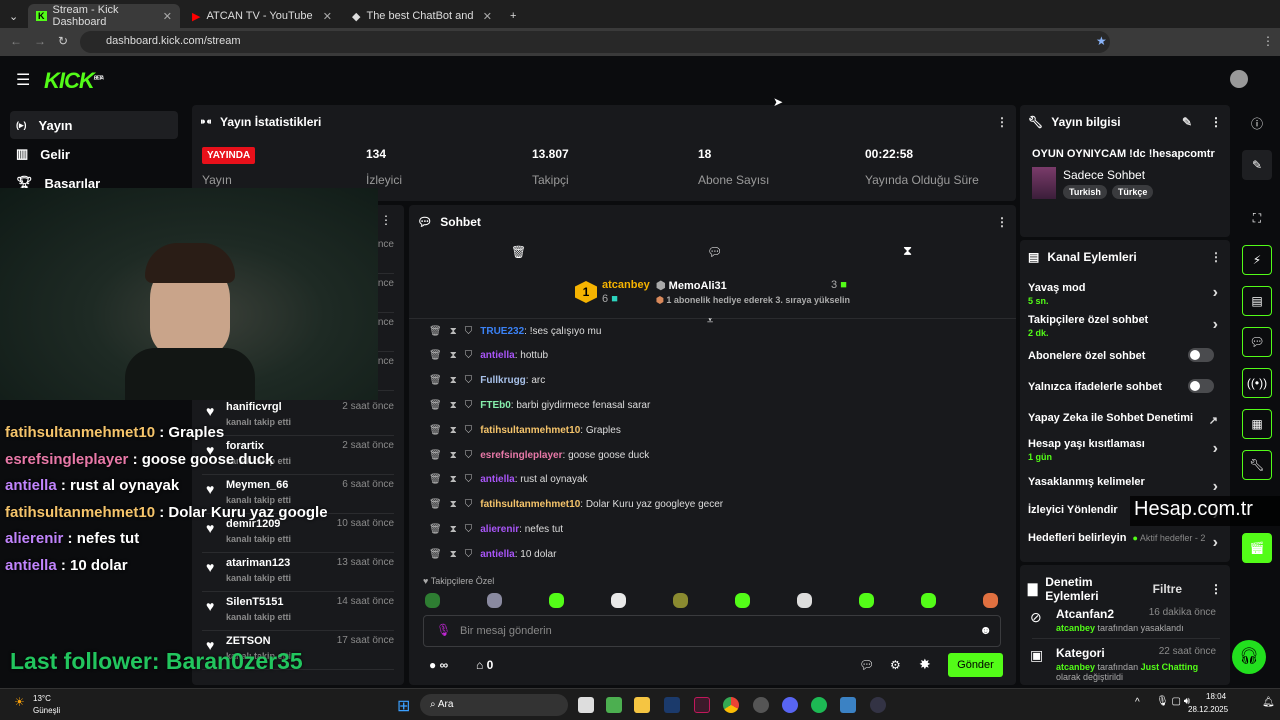  Describe the element at coordinates (443, 630) in the screenshot. I see `microphone-icon: 🎙︎` at that location.